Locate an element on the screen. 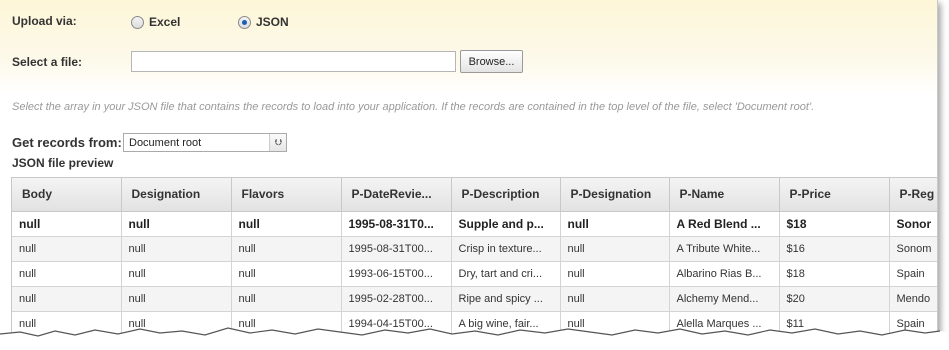 The image size is (949, 350). column-header: P-Name is located at coordinates (724, 195).